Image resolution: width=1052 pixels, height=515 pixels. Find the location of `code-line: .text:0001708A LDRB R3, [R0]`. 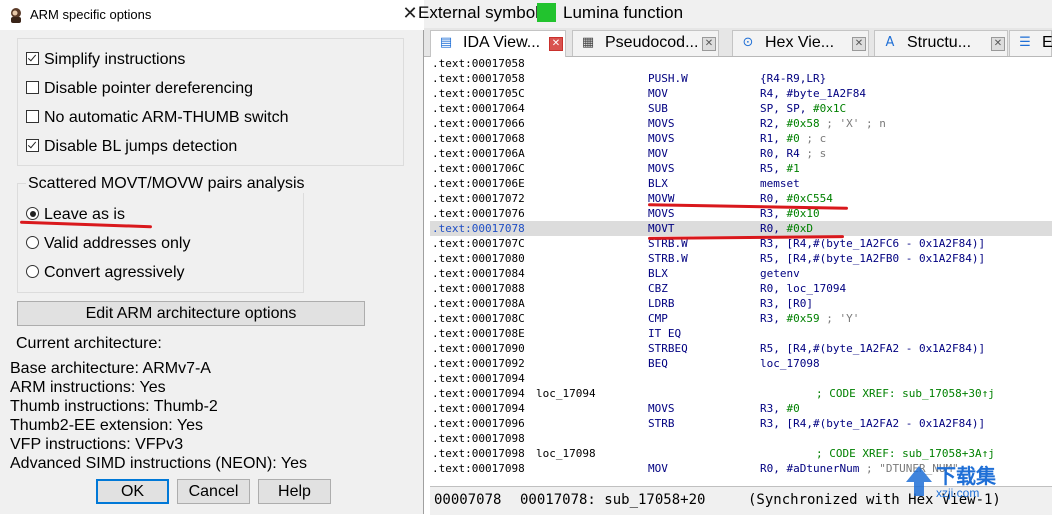

code-line: .text:0001708A LDRB R3, [R0] is located at coordinates (741, 303).